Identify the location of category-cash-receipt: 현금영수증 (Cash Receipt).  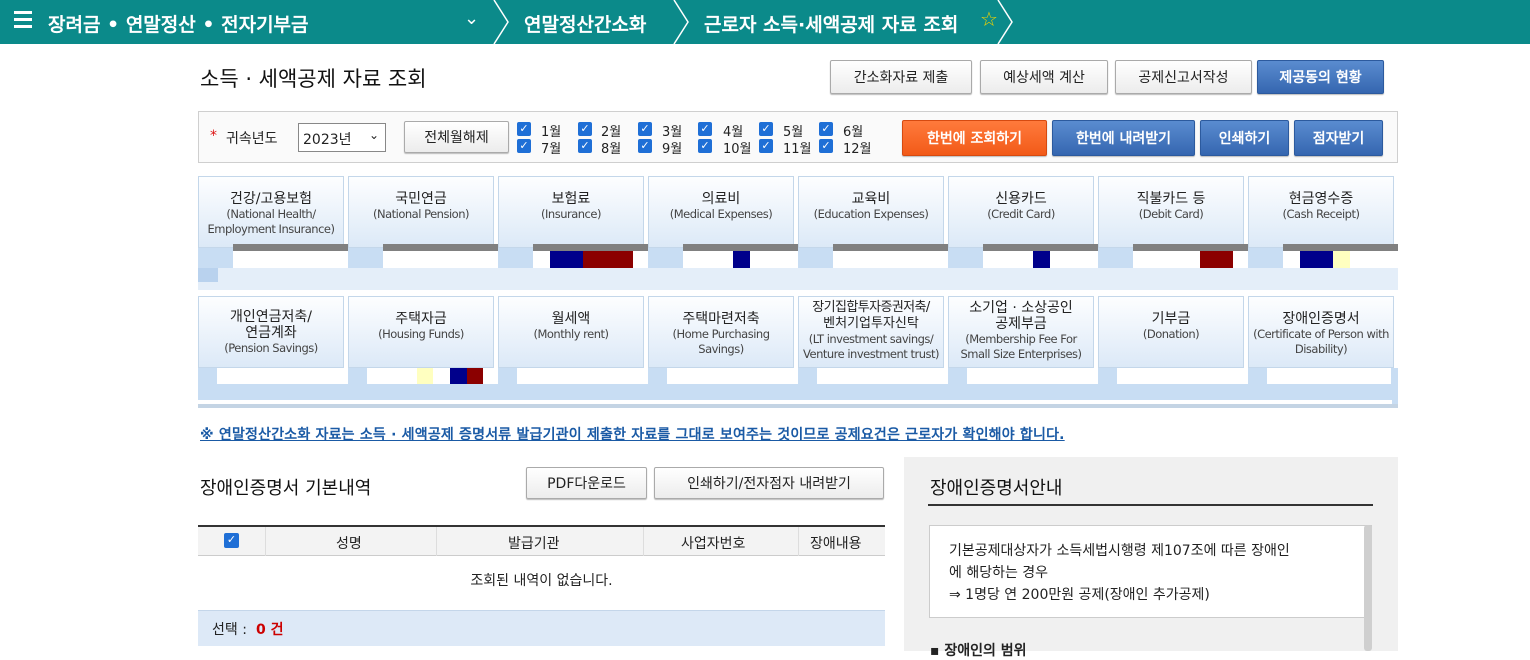
(1321, 212).